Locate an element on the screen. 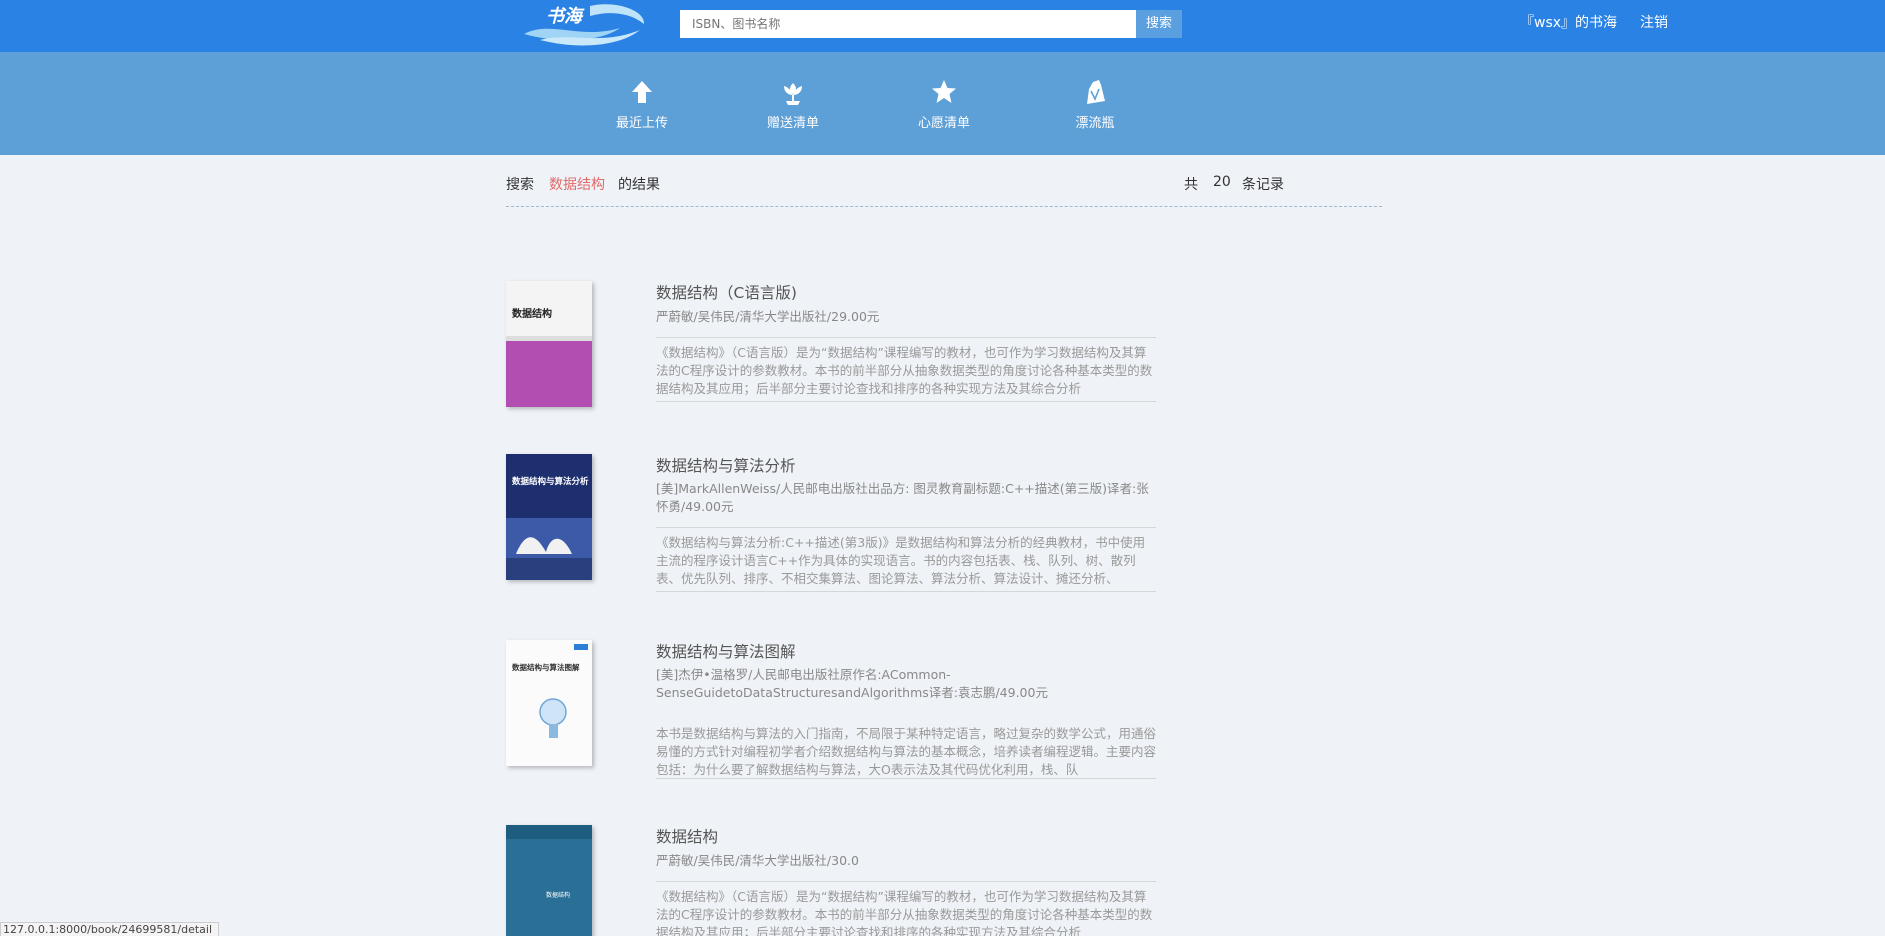 The height and width of the screenshot is (936, 1885). site-logo: 书海 is located at coordinates (585, 24).